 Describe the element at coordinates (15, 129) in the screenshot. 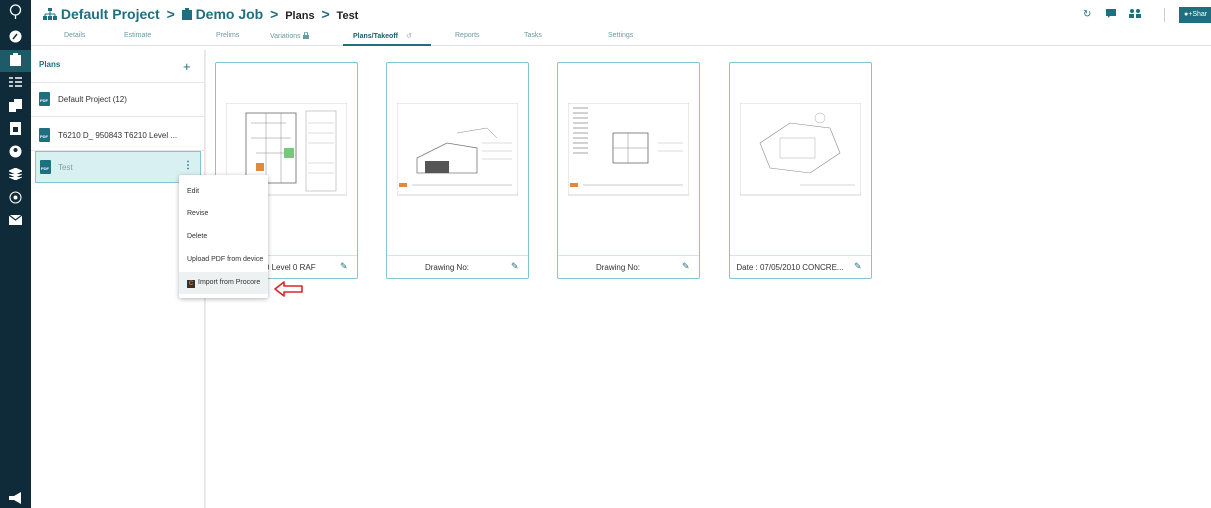

I see `file-icon` at that location.